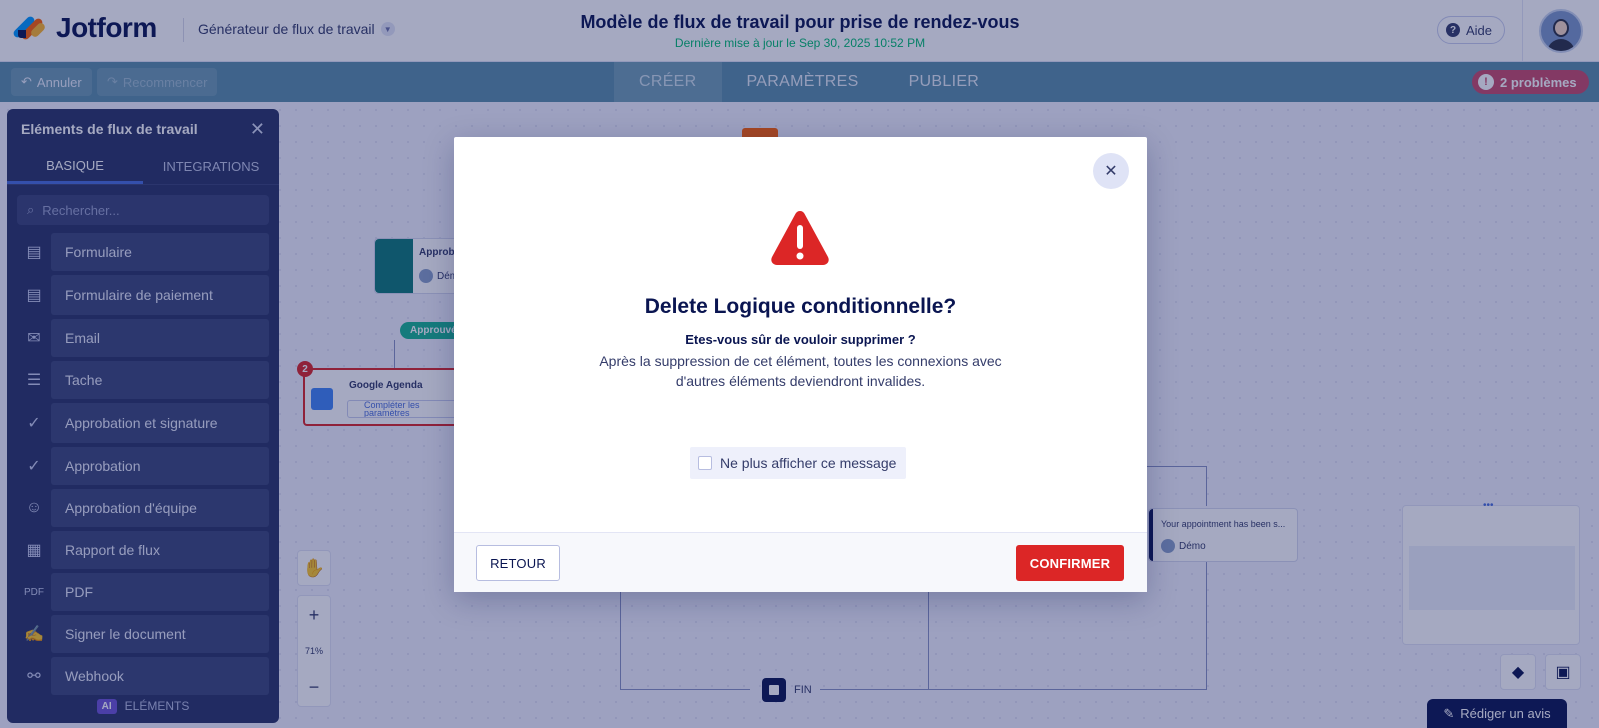  Describe the element at coordinates (800, 238) in the screenshot. I see `warning-icon` at that location.